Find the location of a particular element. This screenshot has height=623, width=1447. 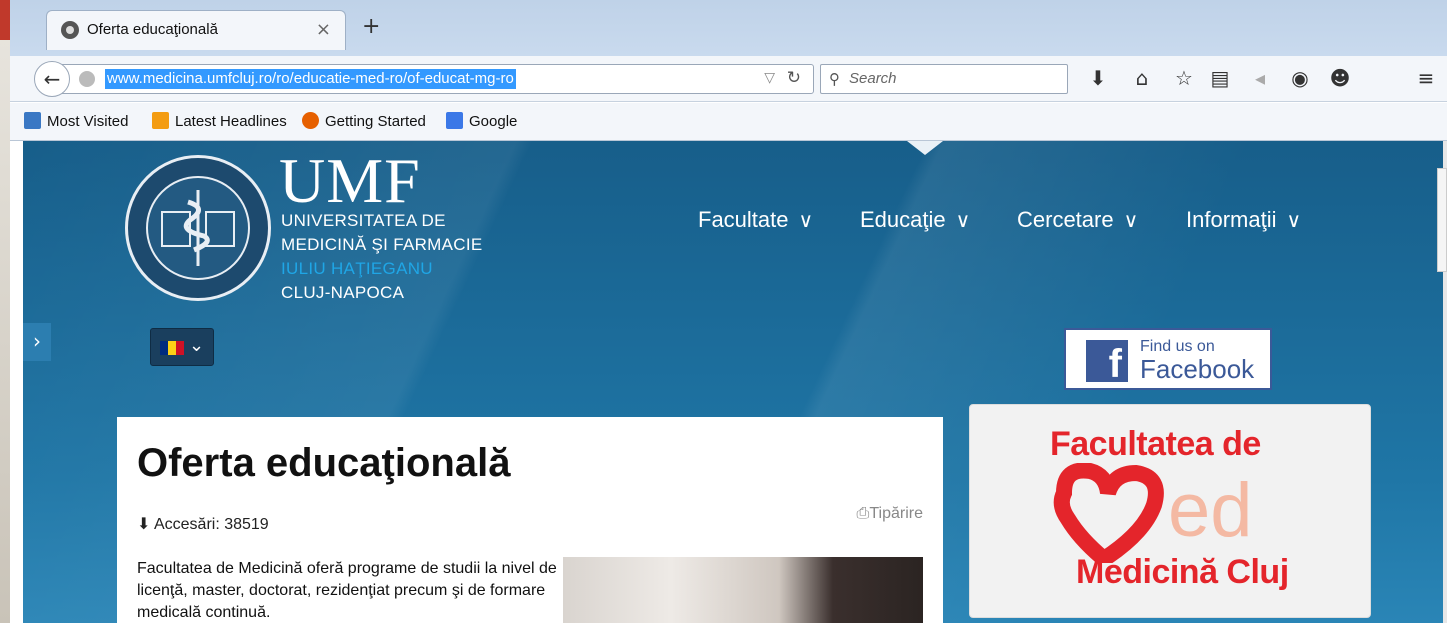

chat-icon: ☻ is located at coordinates (1340, 78).